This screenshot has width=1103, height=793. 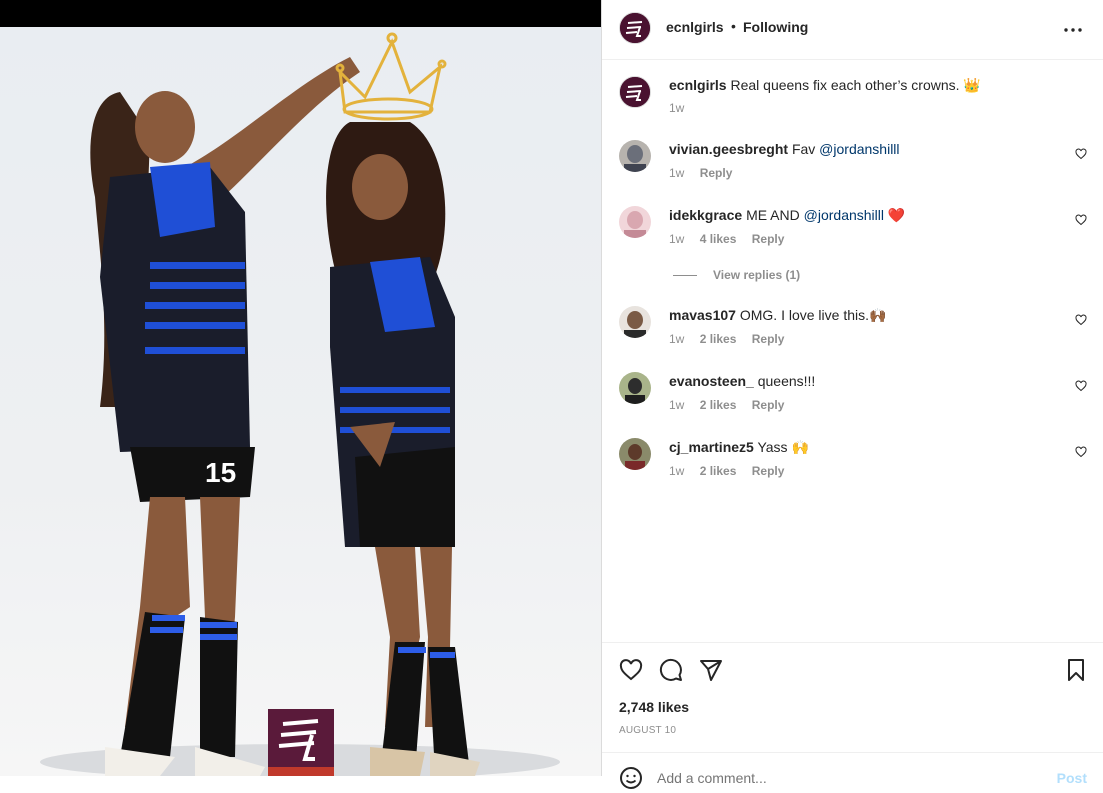 I want to click on comment-body: Yass 🙌, so click(x=783, y=447).